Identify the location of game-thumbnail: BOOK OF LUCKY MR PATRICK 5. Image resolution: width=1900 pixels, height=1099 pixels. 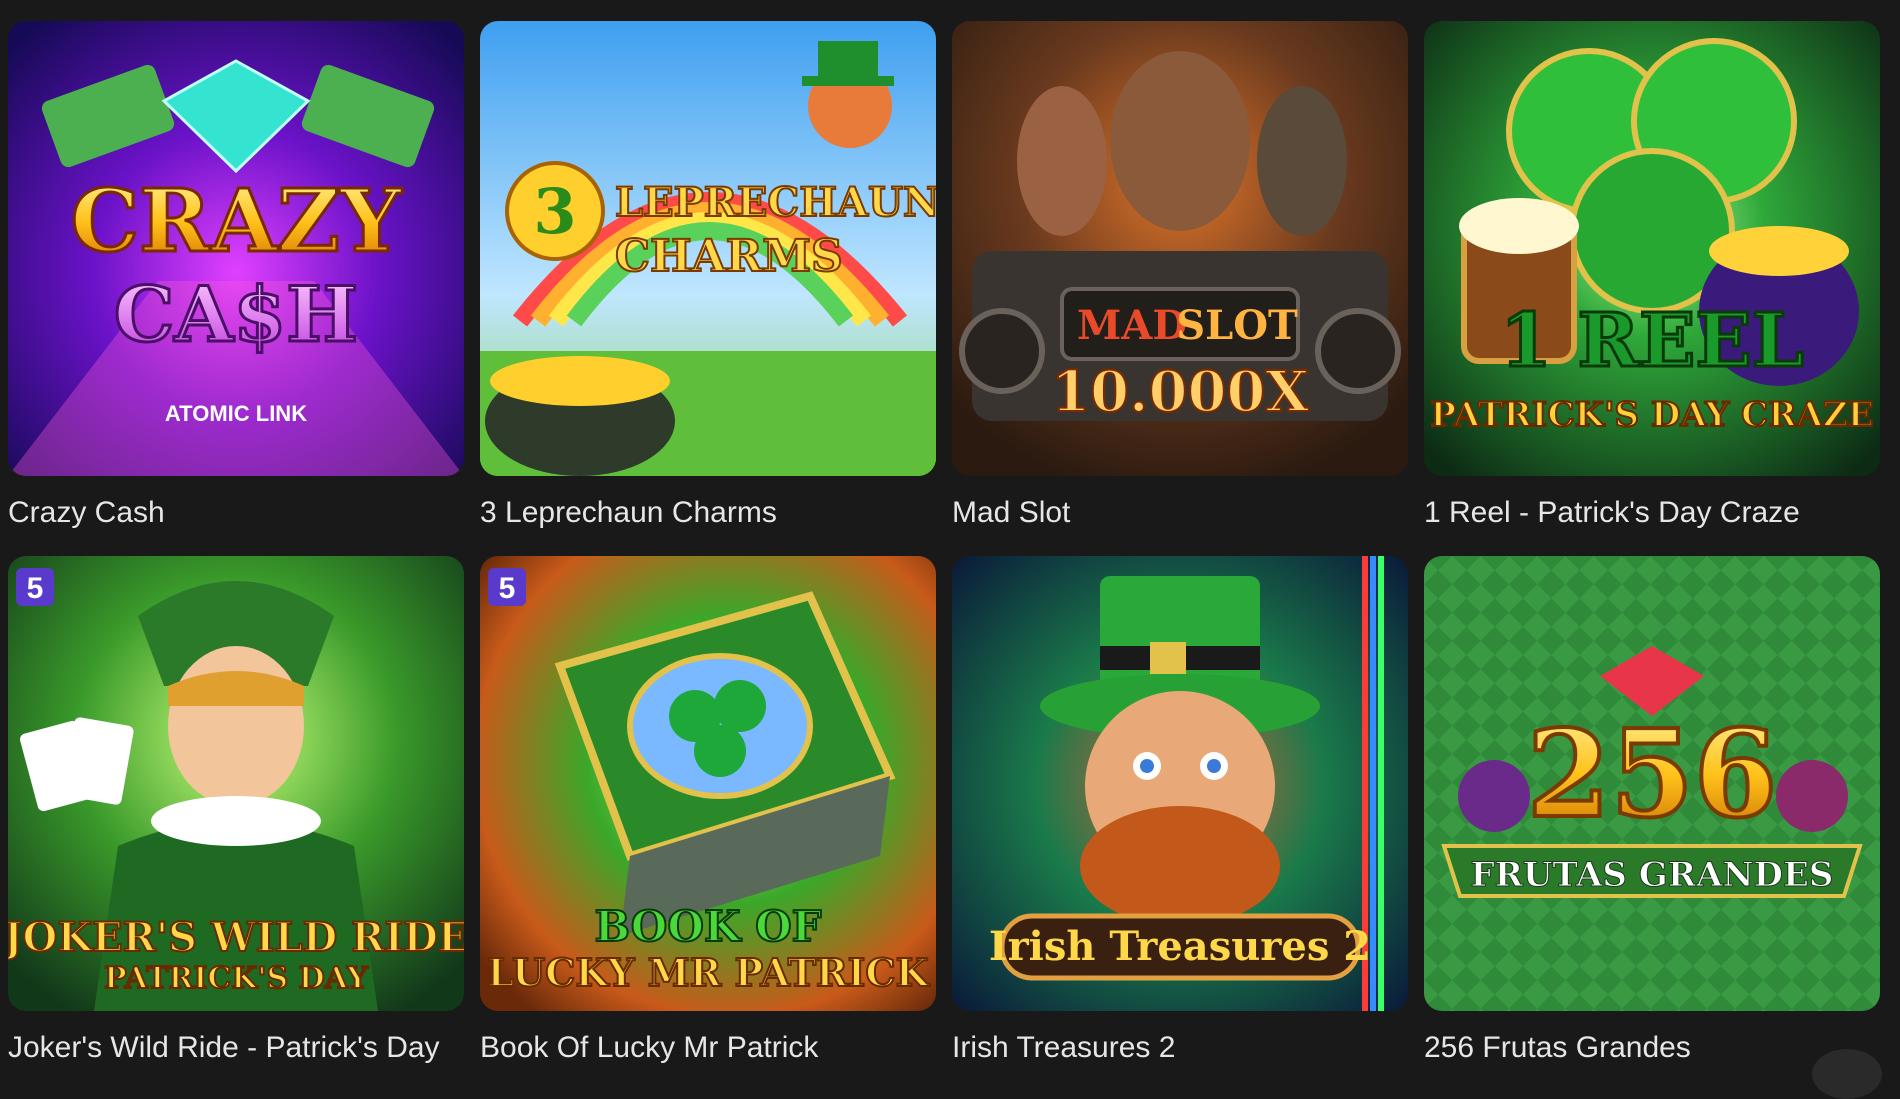
(708, 783).